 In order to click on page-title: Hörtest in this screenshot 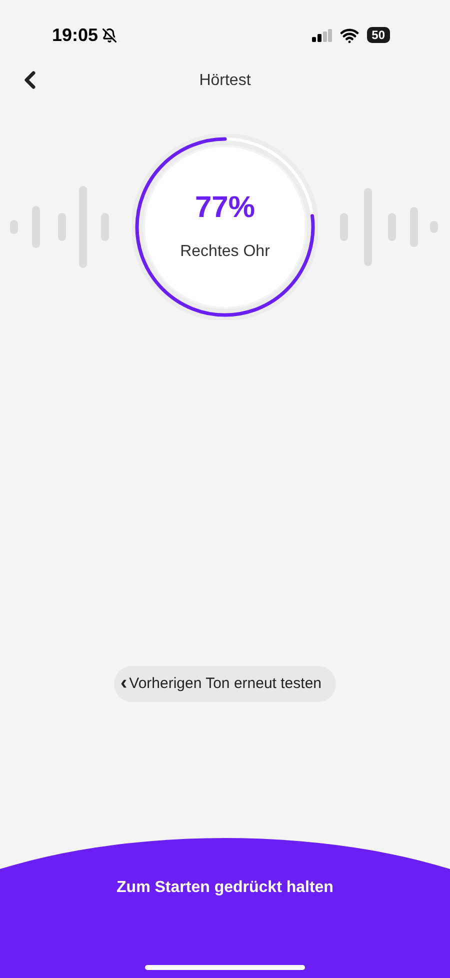, I will do `click(225, 81)`.